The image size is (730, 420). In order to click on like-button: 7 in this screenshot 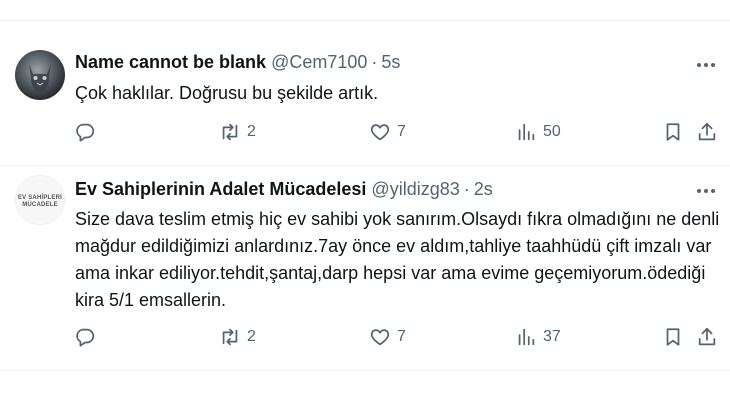, I will do `click(387, 337)`.